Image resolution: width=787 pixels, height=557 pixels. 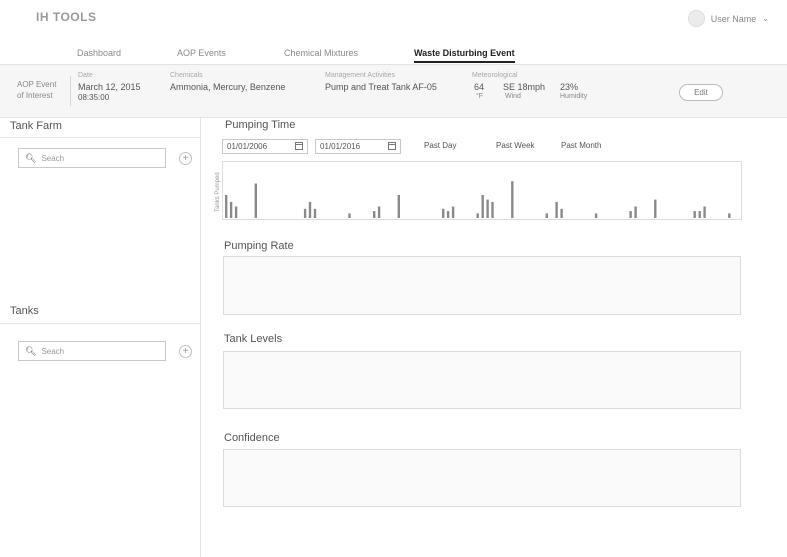 I want to click on edit-button: Edit, so click(x=701, y=92).